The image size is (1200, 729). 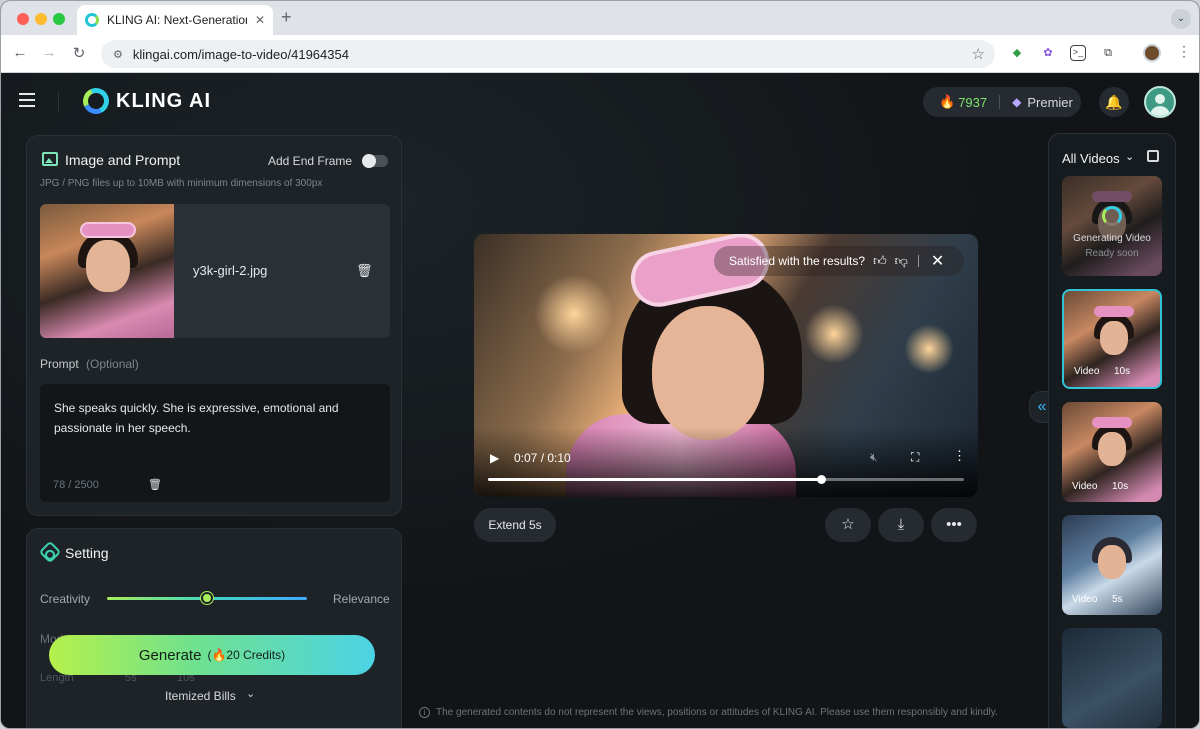 I want to click on slider-thumb, so click(x=207, y=598).